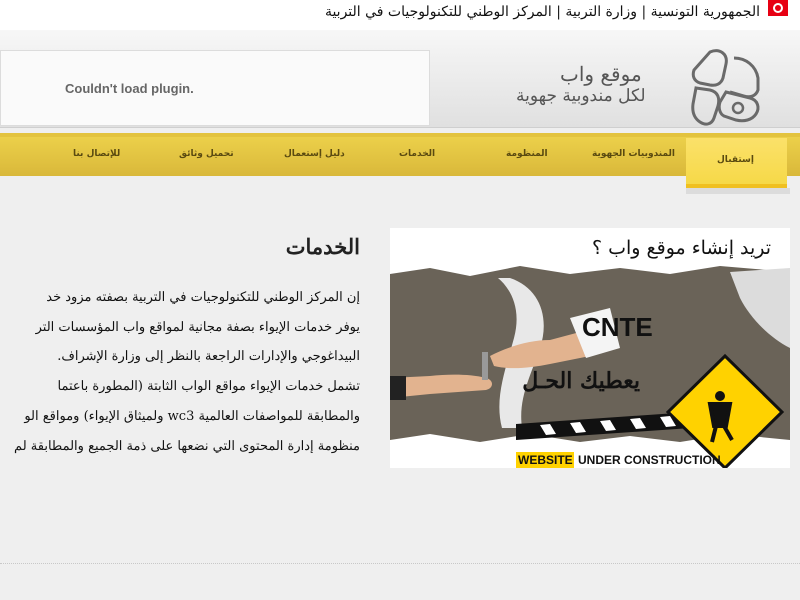 Image resolution: width=800 pixels, height=600 pixels. Describe the element at coordinates (778, 8) in the screenshot. I see `tunisia-flag-icon` at that location.